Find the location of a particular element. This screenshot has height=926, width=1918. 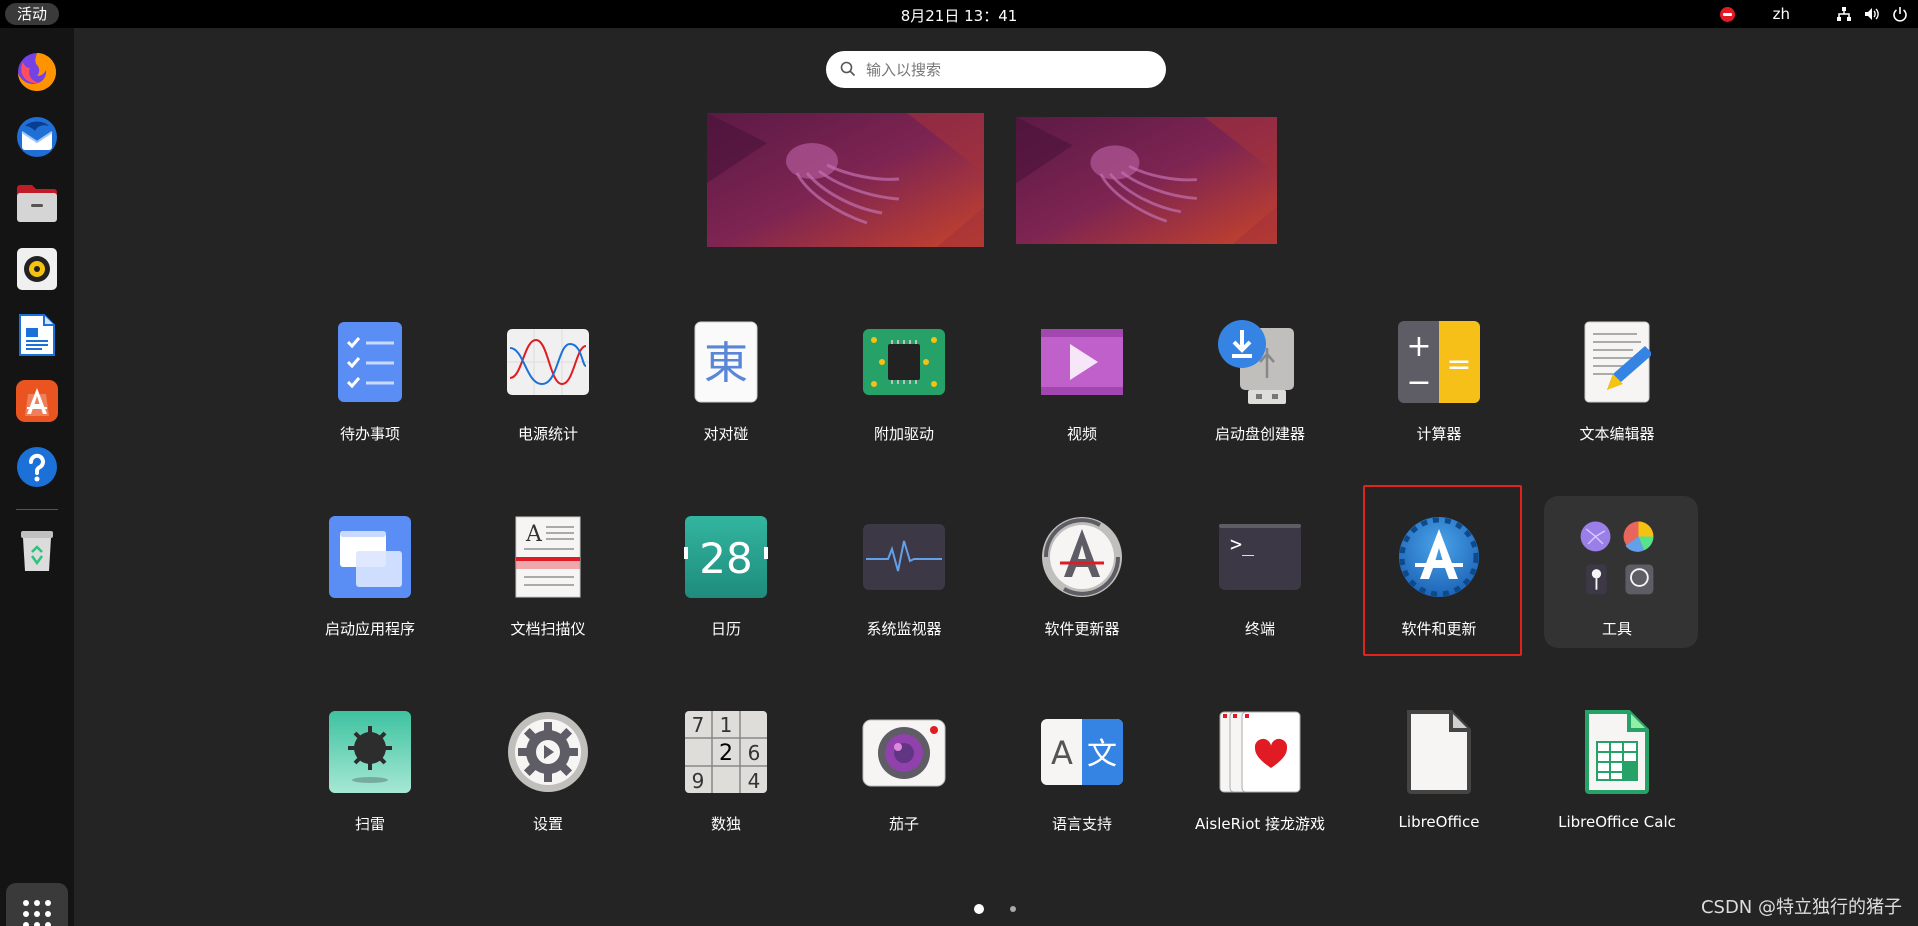

app-power-statistics: 电源统计 is located at coordinates (548, 395).